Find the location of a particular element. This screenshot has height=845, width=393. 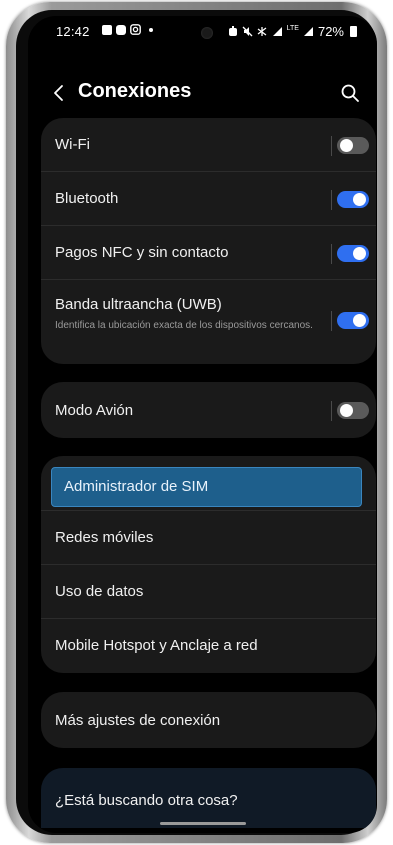

status-time: 12:42 is located at coordinates (73, 31).